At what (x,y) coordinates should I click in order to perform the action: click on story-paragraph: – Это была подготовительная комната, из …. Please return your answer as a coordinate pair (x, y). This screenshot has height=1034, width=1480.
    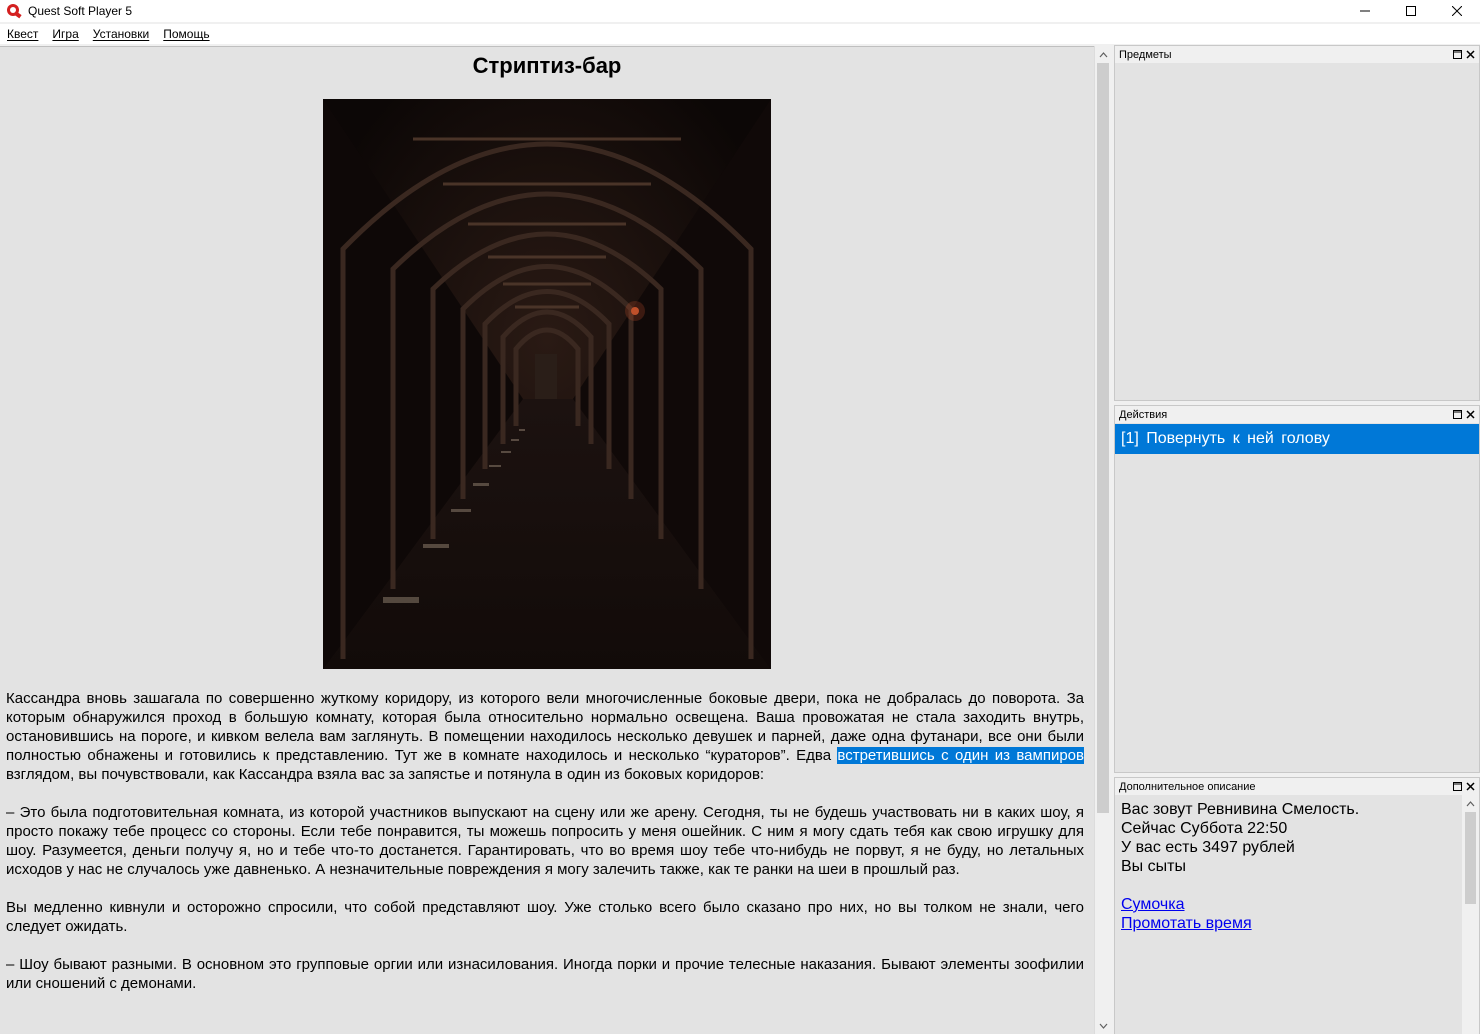
    Looking at the image, I should click on (545, 841).